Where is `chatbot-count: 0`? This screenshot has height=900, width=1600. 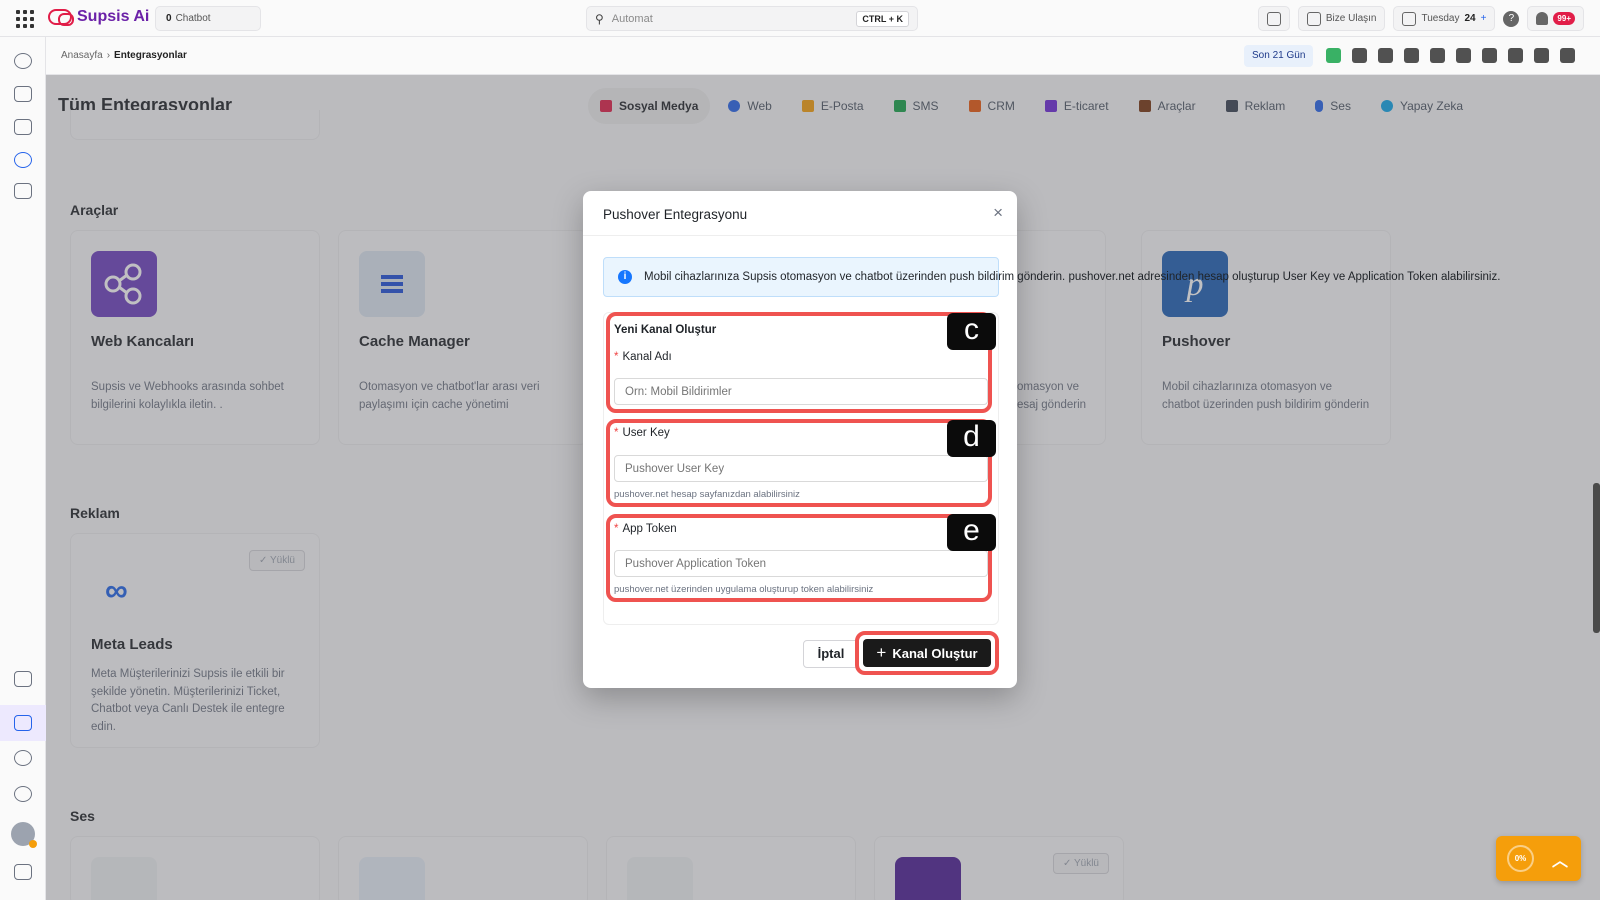 chatbot-count: 0 is located at coordinates (169, 18).